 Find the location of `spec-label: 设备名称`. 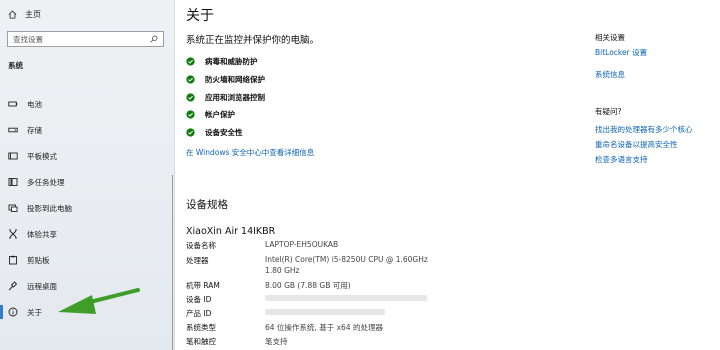

spec-label: 设备名称 is located at coordinates (201, 245).